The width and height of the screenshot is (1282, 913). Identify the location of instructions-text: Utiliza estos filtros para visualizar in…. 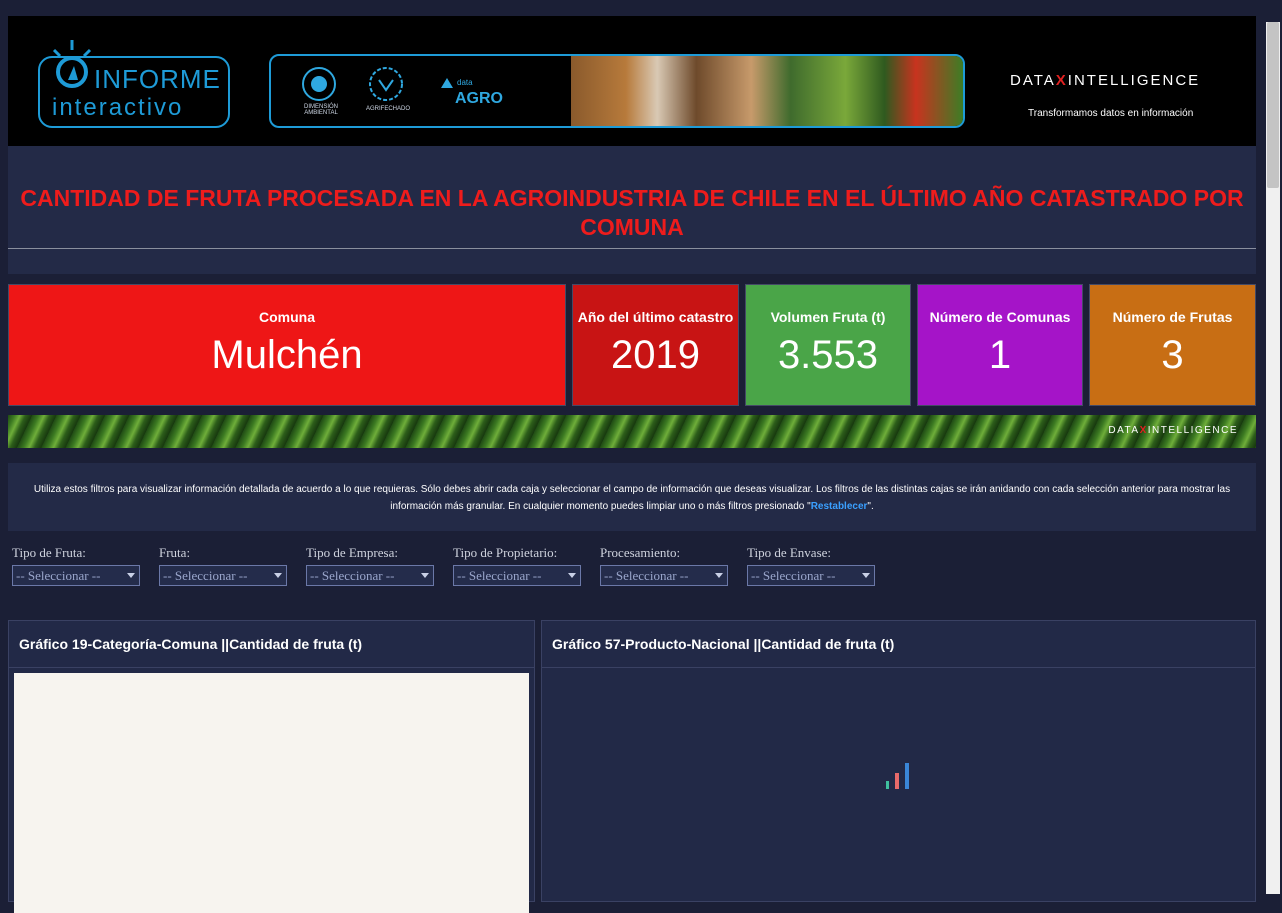
(632, 498).